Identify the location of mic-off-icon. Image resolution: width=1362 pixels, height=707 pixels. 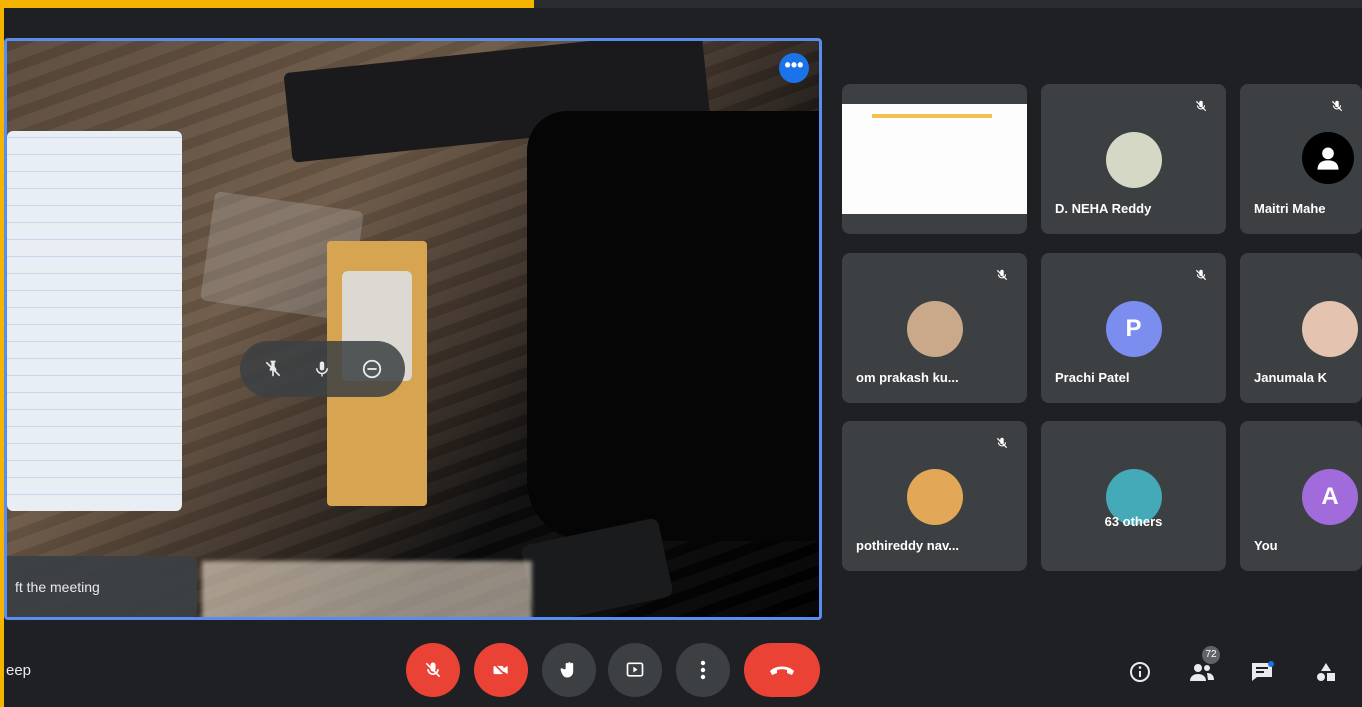
(433, 670).